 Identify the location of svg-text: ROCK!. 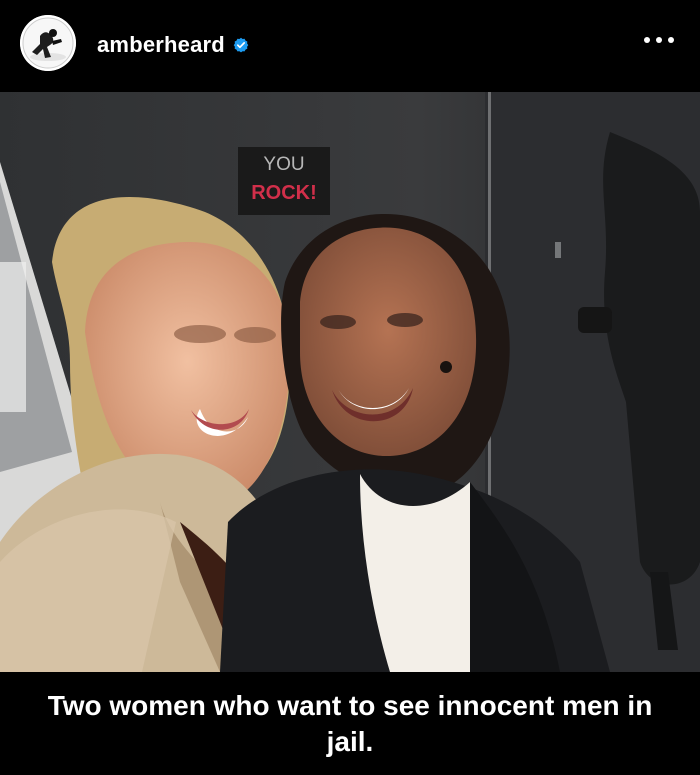
(284, 193).